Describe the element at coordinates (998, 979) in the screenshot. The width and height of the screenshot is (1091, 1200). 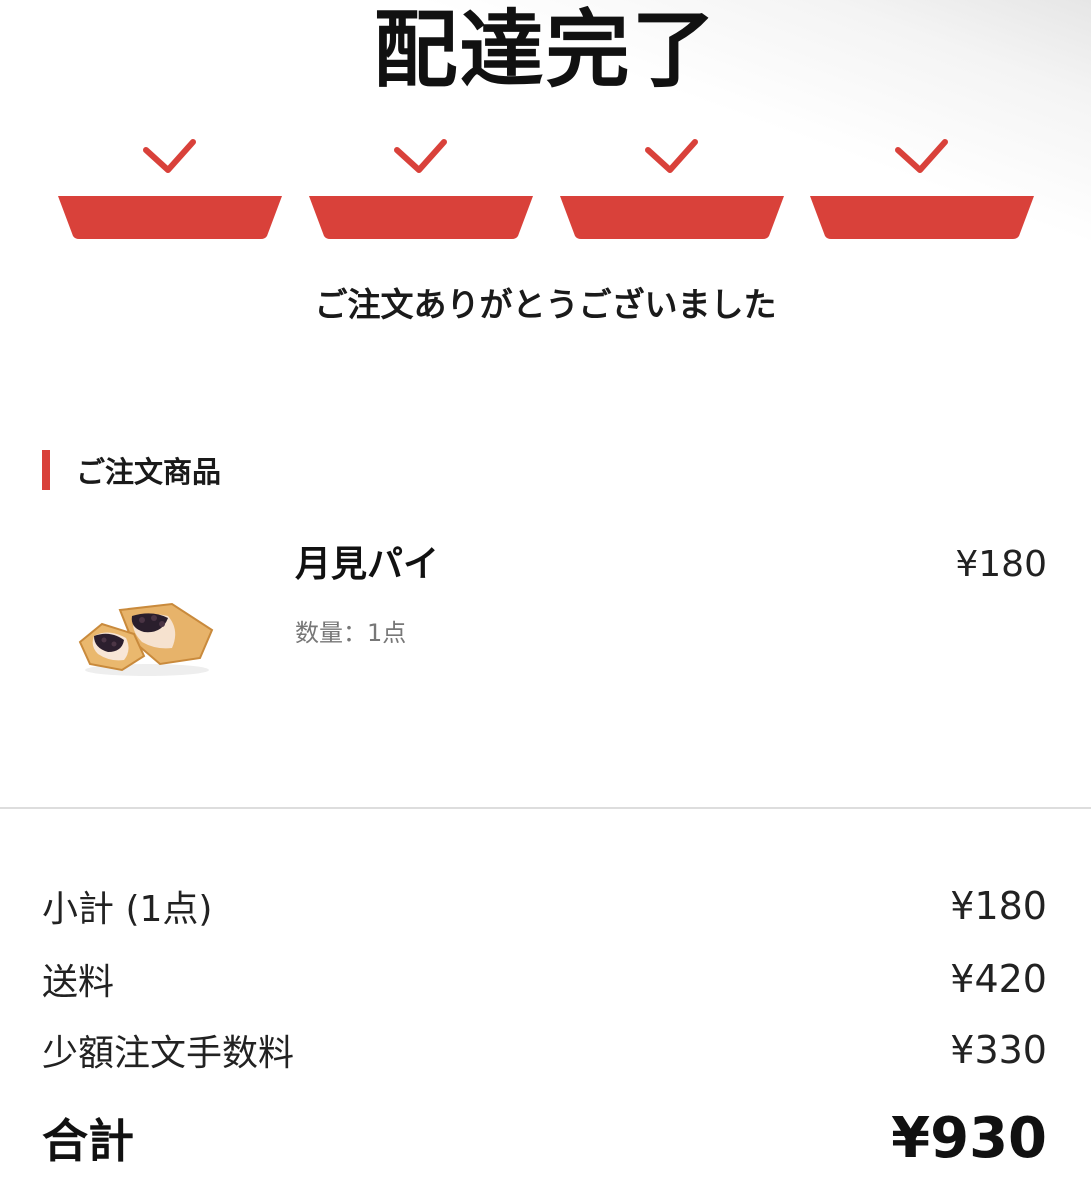
I see `shipping-value: ¥420` at that location.